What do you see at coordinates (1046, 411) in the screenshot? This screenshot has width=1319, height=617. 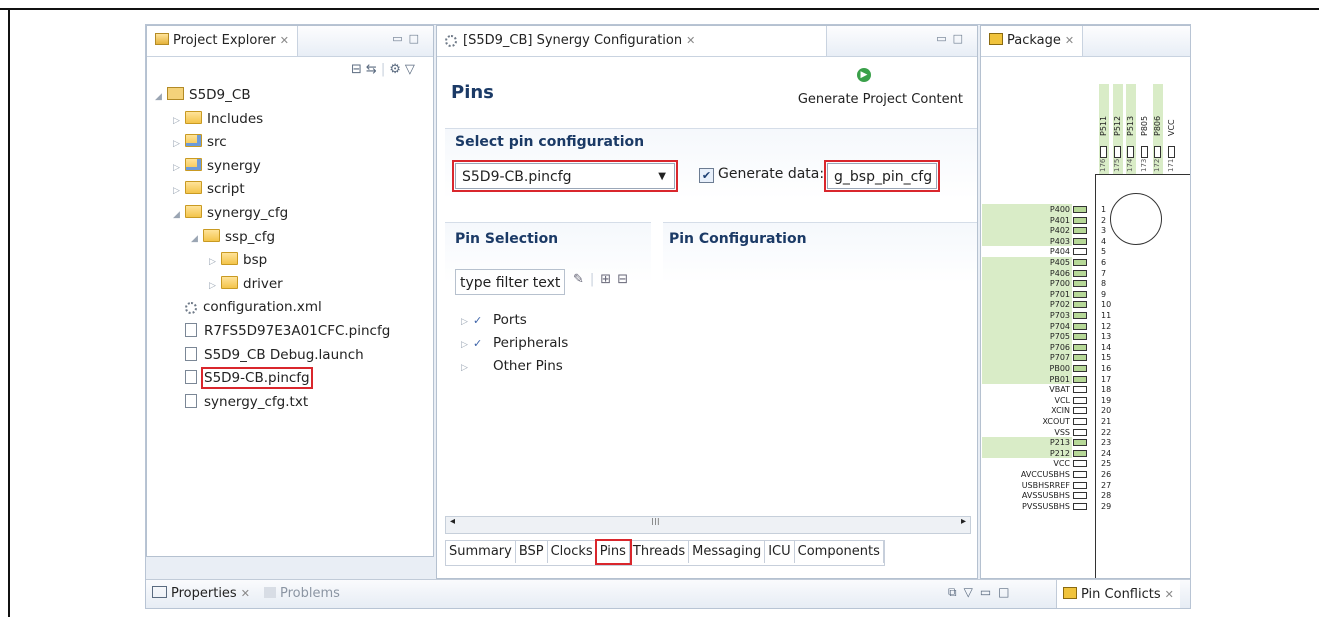 I see `package-pin: XCIN 20` at bounding box center [1046, 411].